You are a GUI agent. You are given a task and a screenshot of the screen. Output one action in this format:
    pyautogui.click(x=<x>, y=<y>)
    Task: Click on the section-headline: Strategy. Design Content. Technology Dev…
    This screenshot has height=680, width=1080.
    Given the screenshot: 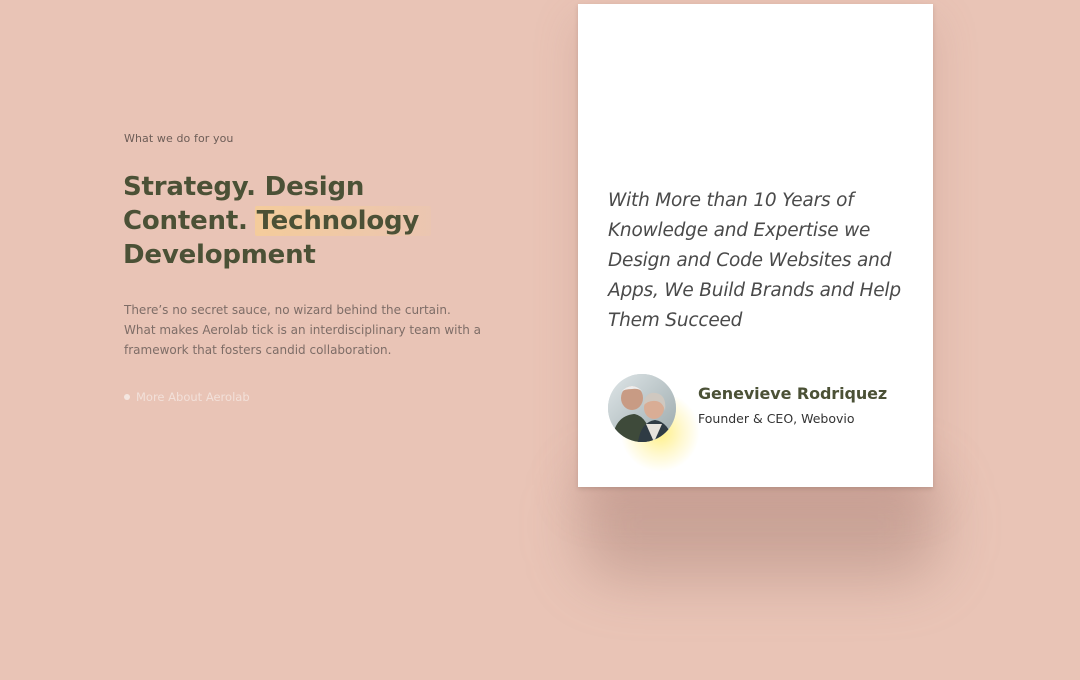 What is the action you would take?
    pyautogui.click(x=293, y=221)
    